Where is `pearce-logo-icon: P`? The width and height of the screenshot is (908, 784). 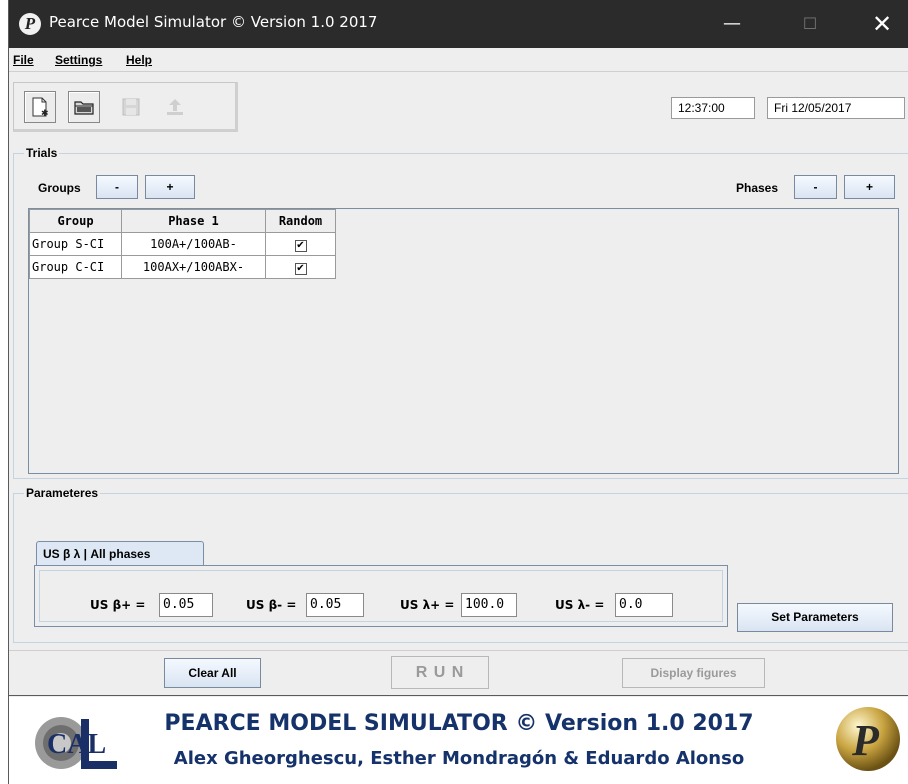 pearce-logo-icon: P is located at coordinates (868, 739).